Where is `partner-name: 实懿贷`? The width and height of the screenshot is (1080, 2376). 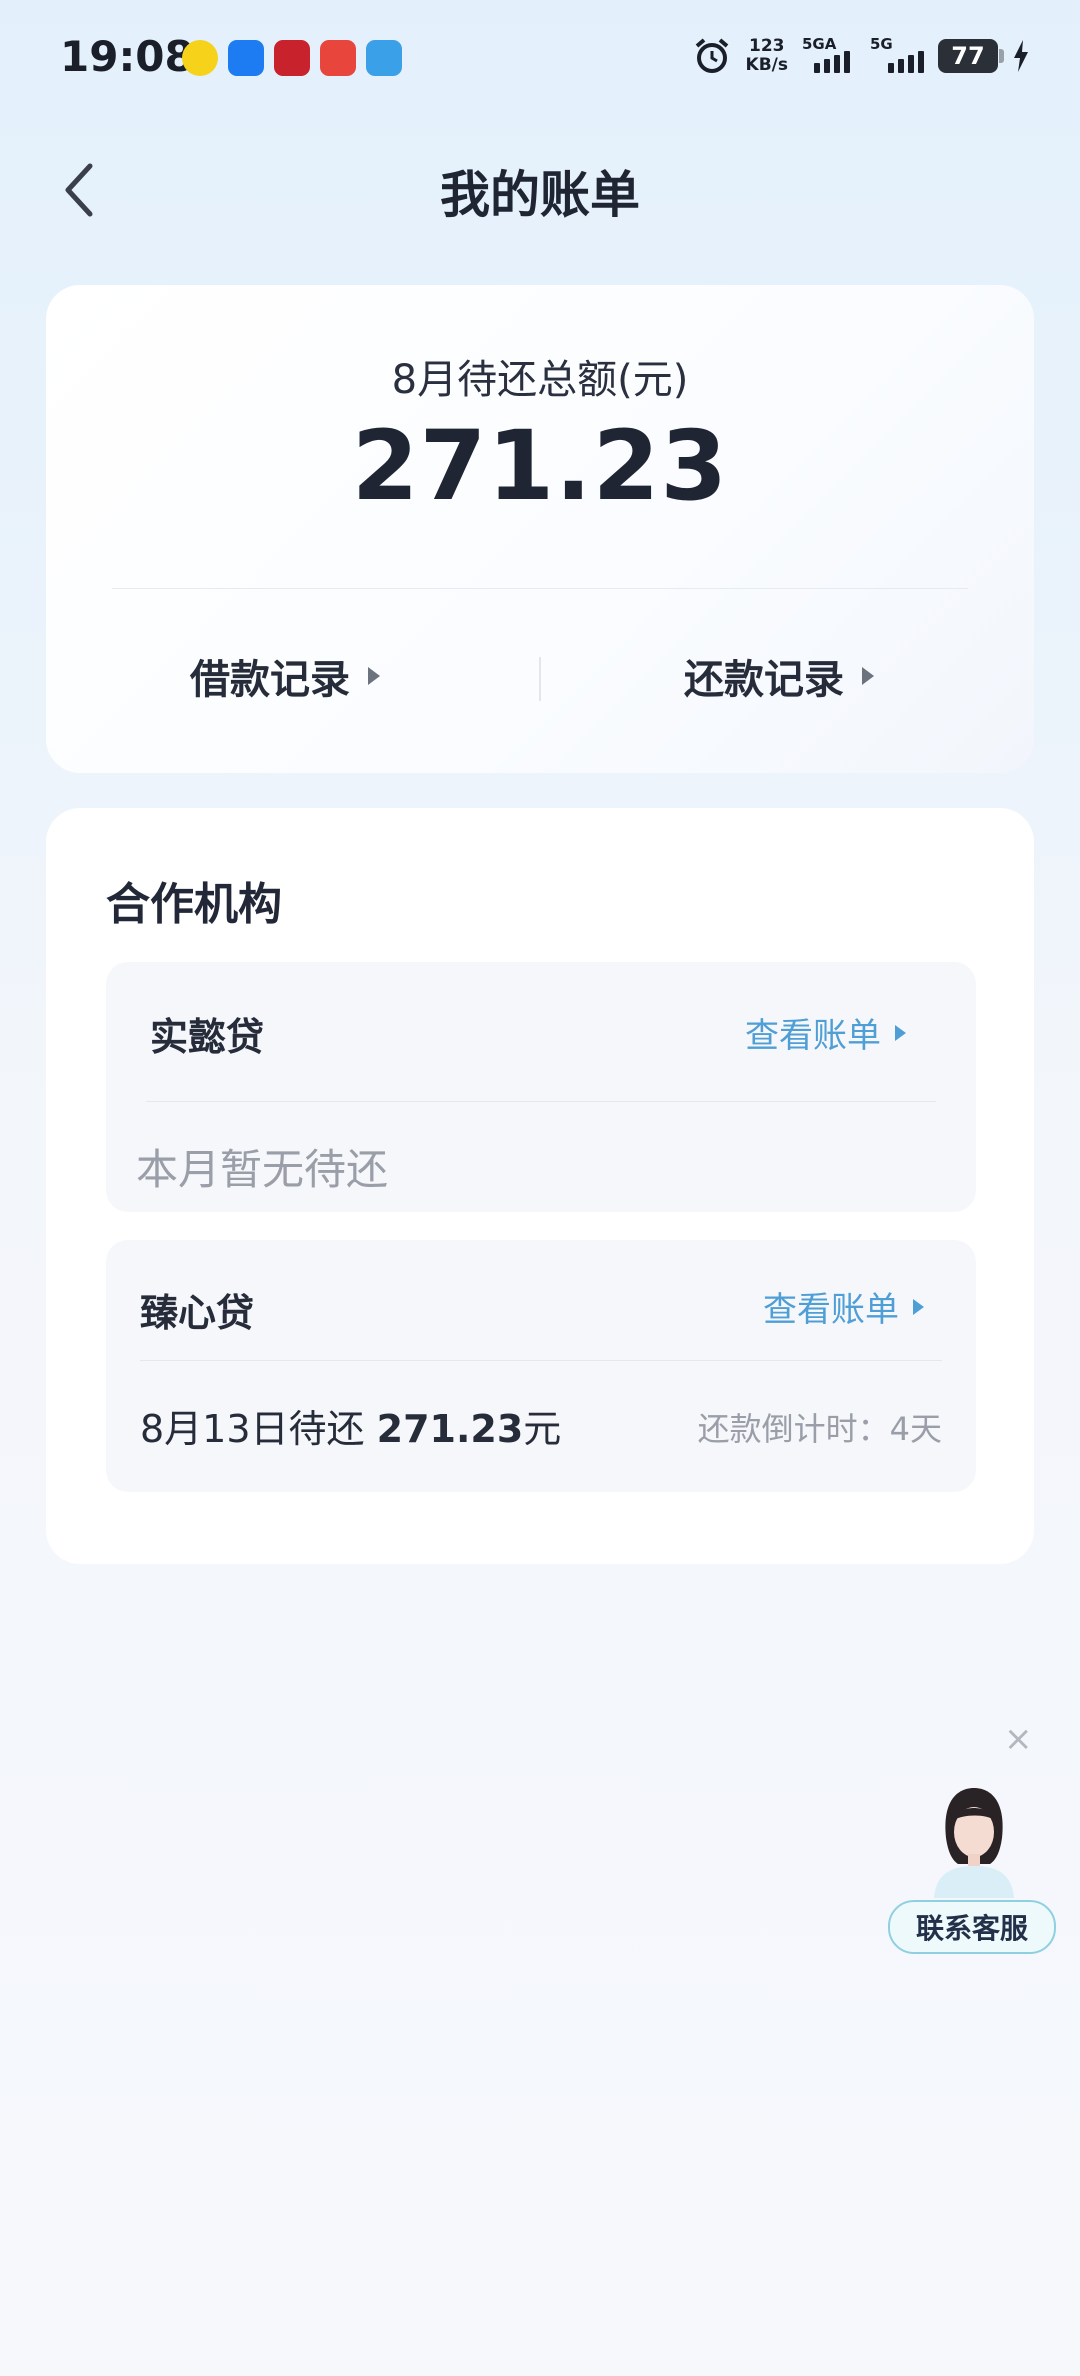 partner-name: 实懿贷 is located at coordinates (207, 1037).